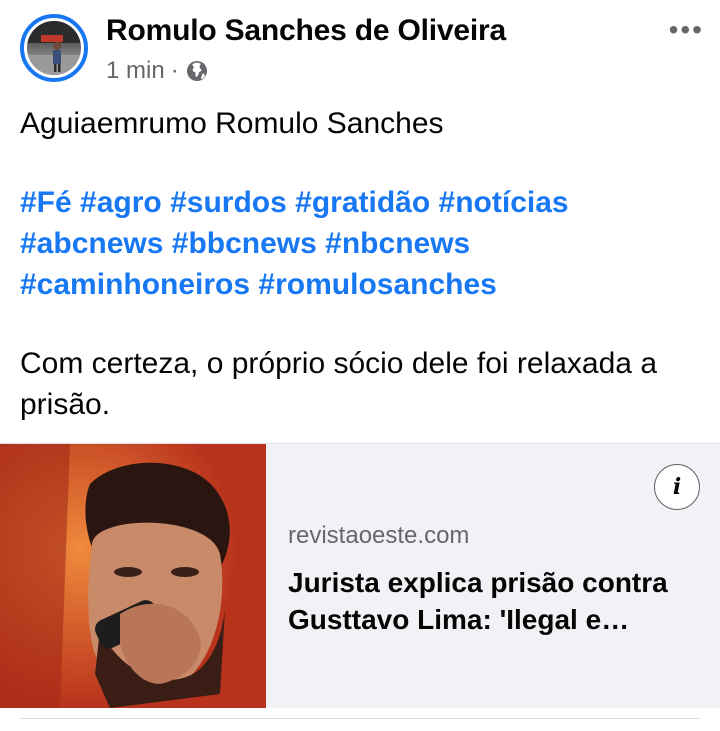  What do you see at coordinates (360, 718) in the screenshot?
I see `post-divider` at bounding box center [360, 718].